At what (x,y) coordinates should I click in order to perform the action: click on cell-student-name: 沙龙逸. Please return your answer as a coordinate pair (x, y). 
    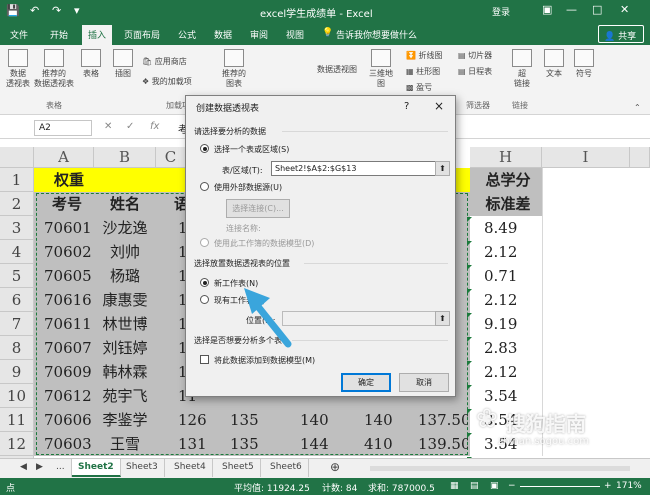
    Looking at the image, I should click on (125, 228).